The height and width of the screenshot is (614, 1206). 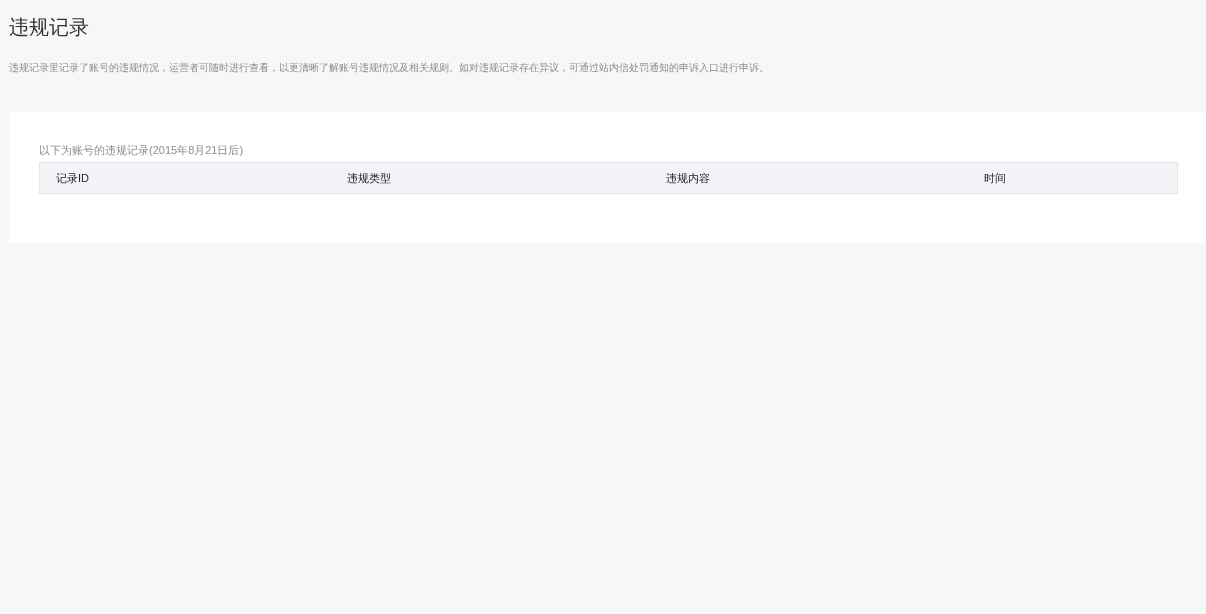 What do you see at coordinates (72, 178) in the screenshot?
I see `column-header: 记录ID` at bounding box center [72, 178].